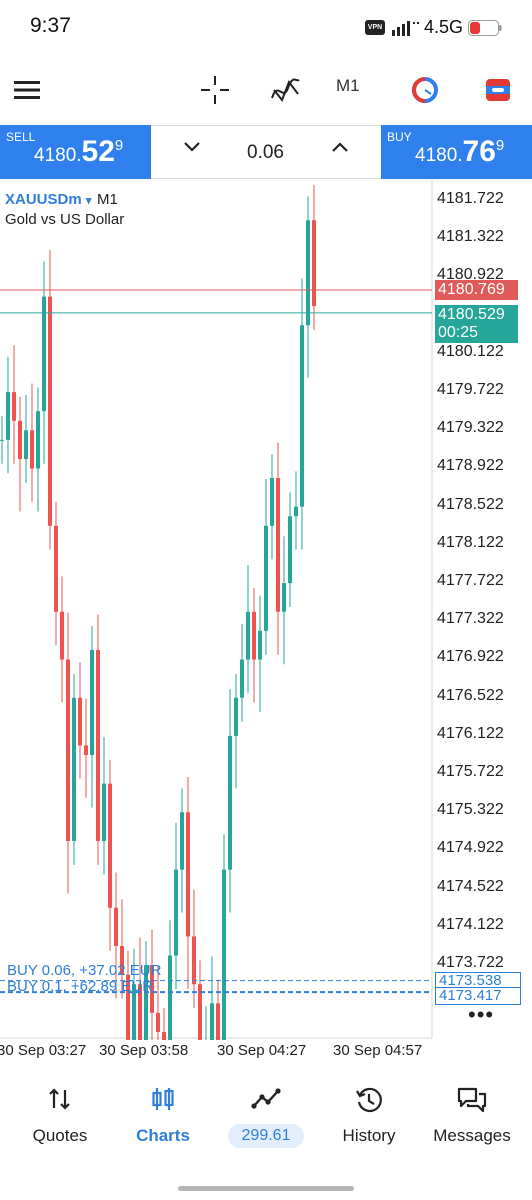 The height and width of the screenshot is (1200, 532). I want to click on crosshair-icon, so click(215, 90).